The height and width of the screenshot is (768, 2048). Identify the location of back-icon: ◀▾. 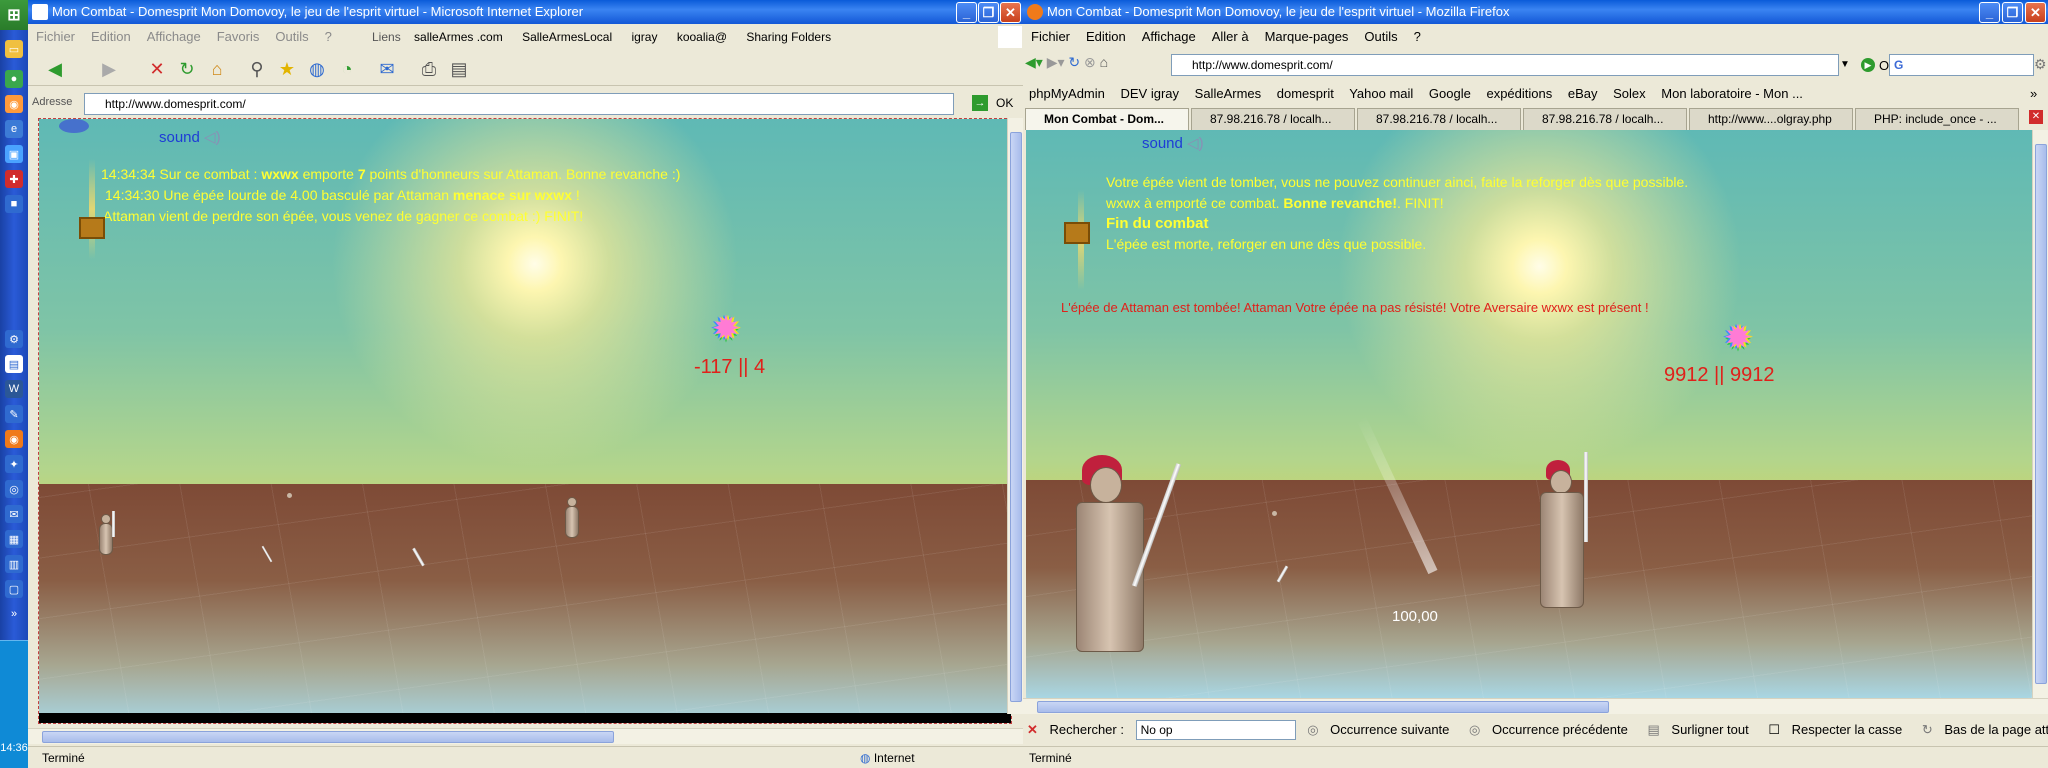
(1034, 62).